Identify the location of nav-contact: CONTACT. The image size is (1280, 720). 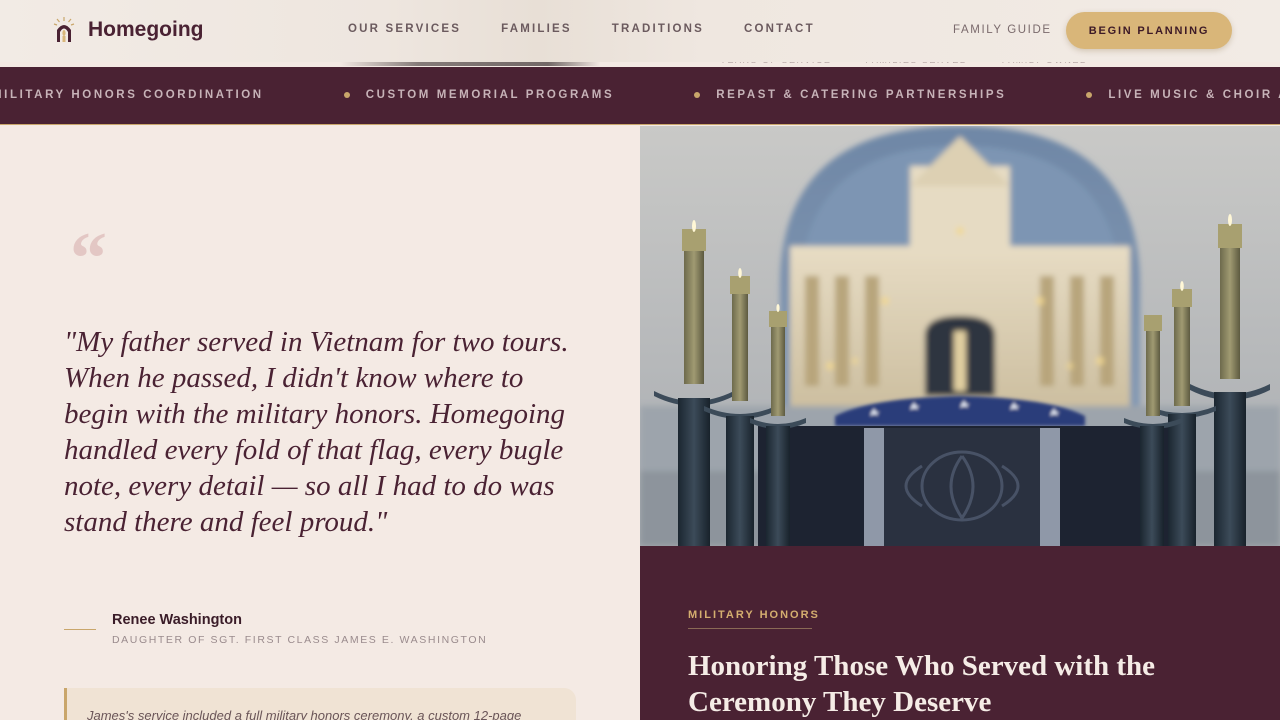
(779, 29).